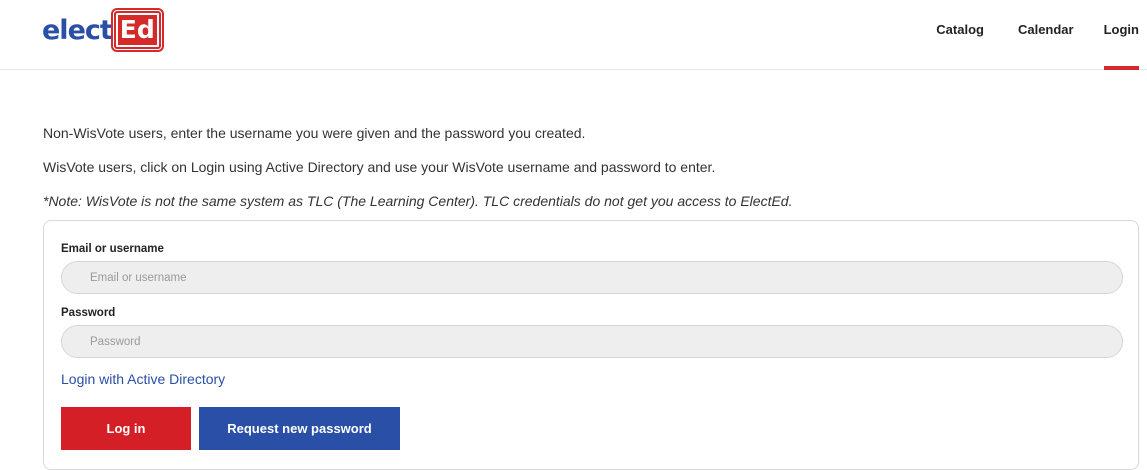  What do you see at coordinates (299, 428) in the screenshot?
I see `request-password-button: Request new password` at bounding box center [299, 428].